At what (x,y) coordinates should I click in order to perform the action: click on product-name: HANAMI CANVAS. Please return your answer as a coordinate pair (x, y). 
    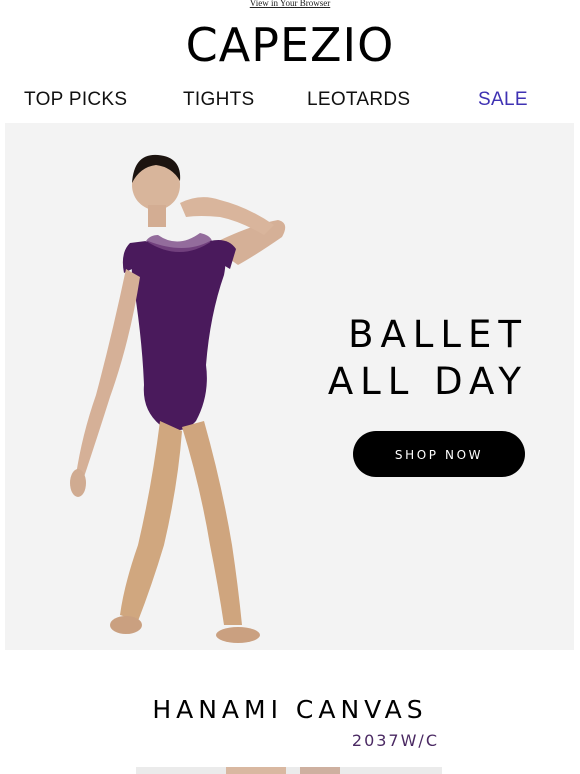
    Looking at the image, I should click on (290, 710).